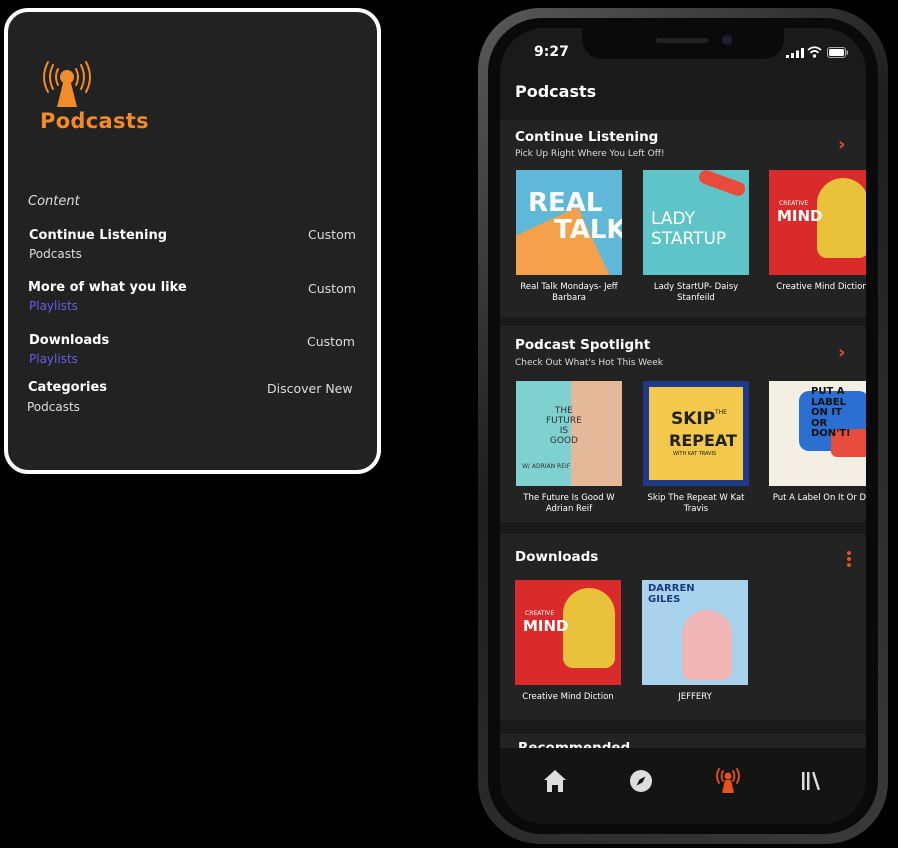  I want to click on page-title: Podcasts, so click(556, 91).